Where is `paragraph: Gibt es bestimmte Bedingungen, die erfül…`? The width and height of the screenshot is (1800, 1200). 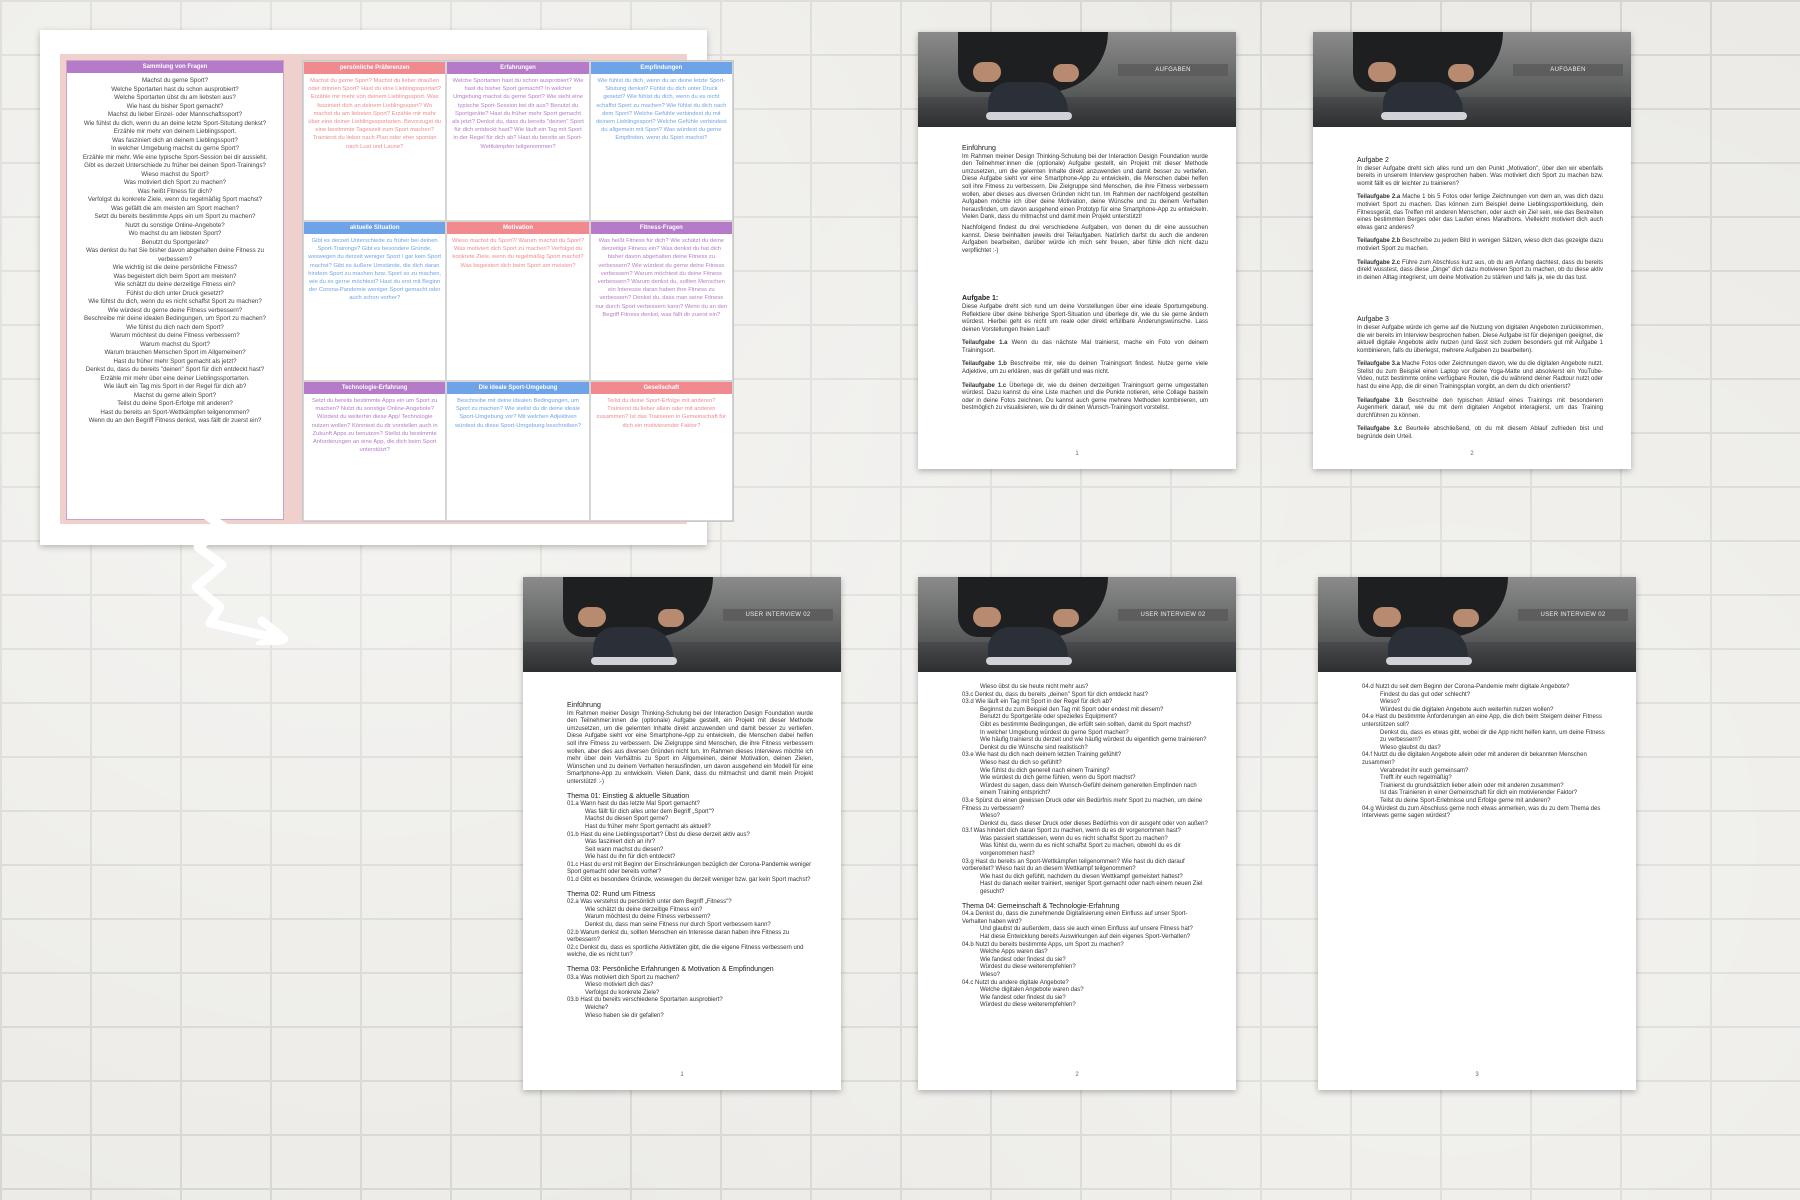 paragraph: Gibt es bestimmte Bedingungen, die erfül… is located at coordinates (1086, 724).